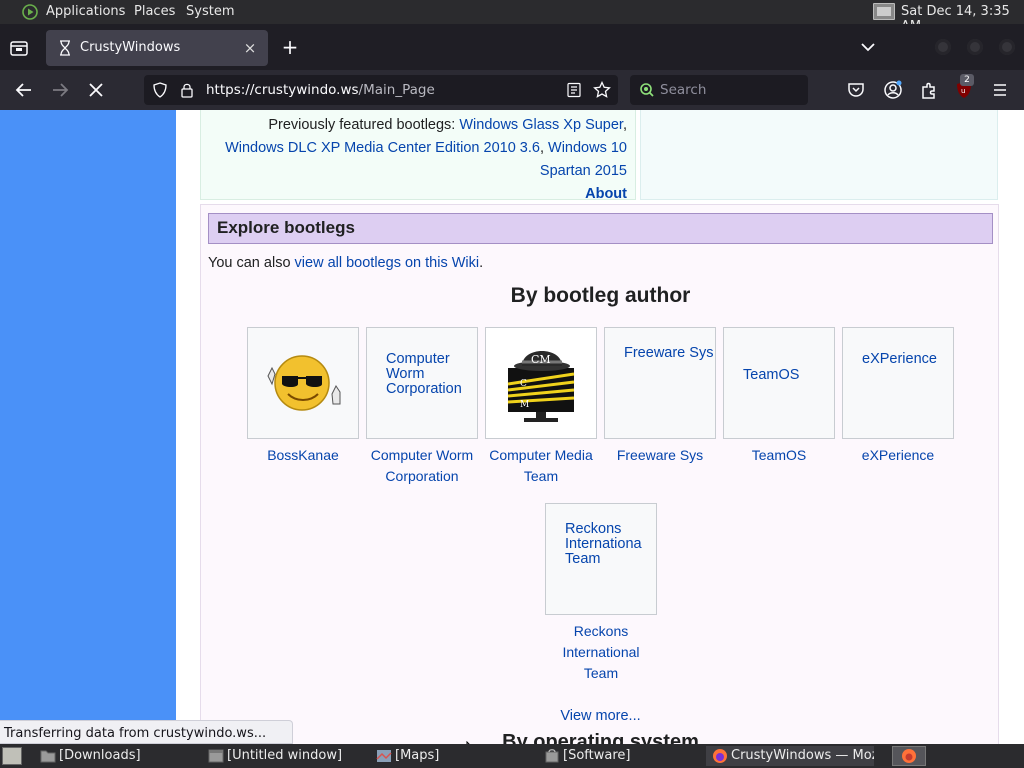 Image resolution: width=1024 pixels, height=768 pixels. Describe the element at coordinates (1000, 90) in the screenshot. I see `hamburger-menu-icon` at that location.